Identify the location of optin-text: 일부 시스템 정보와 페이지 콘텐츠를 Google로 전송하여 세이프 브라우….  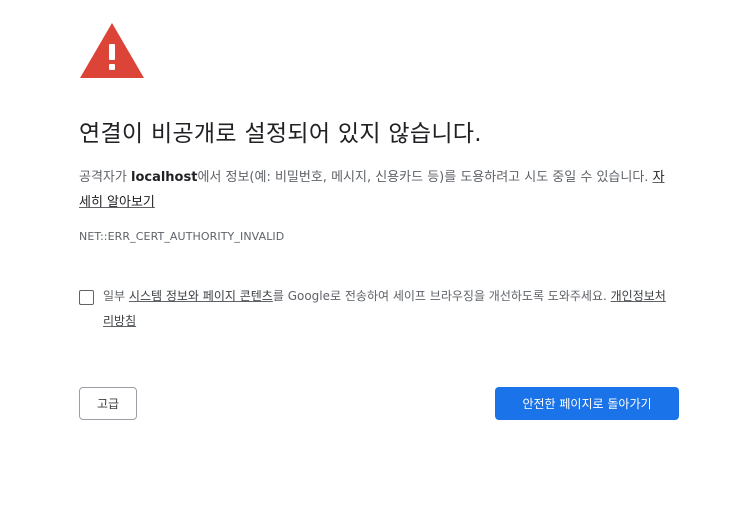
(388, 309).